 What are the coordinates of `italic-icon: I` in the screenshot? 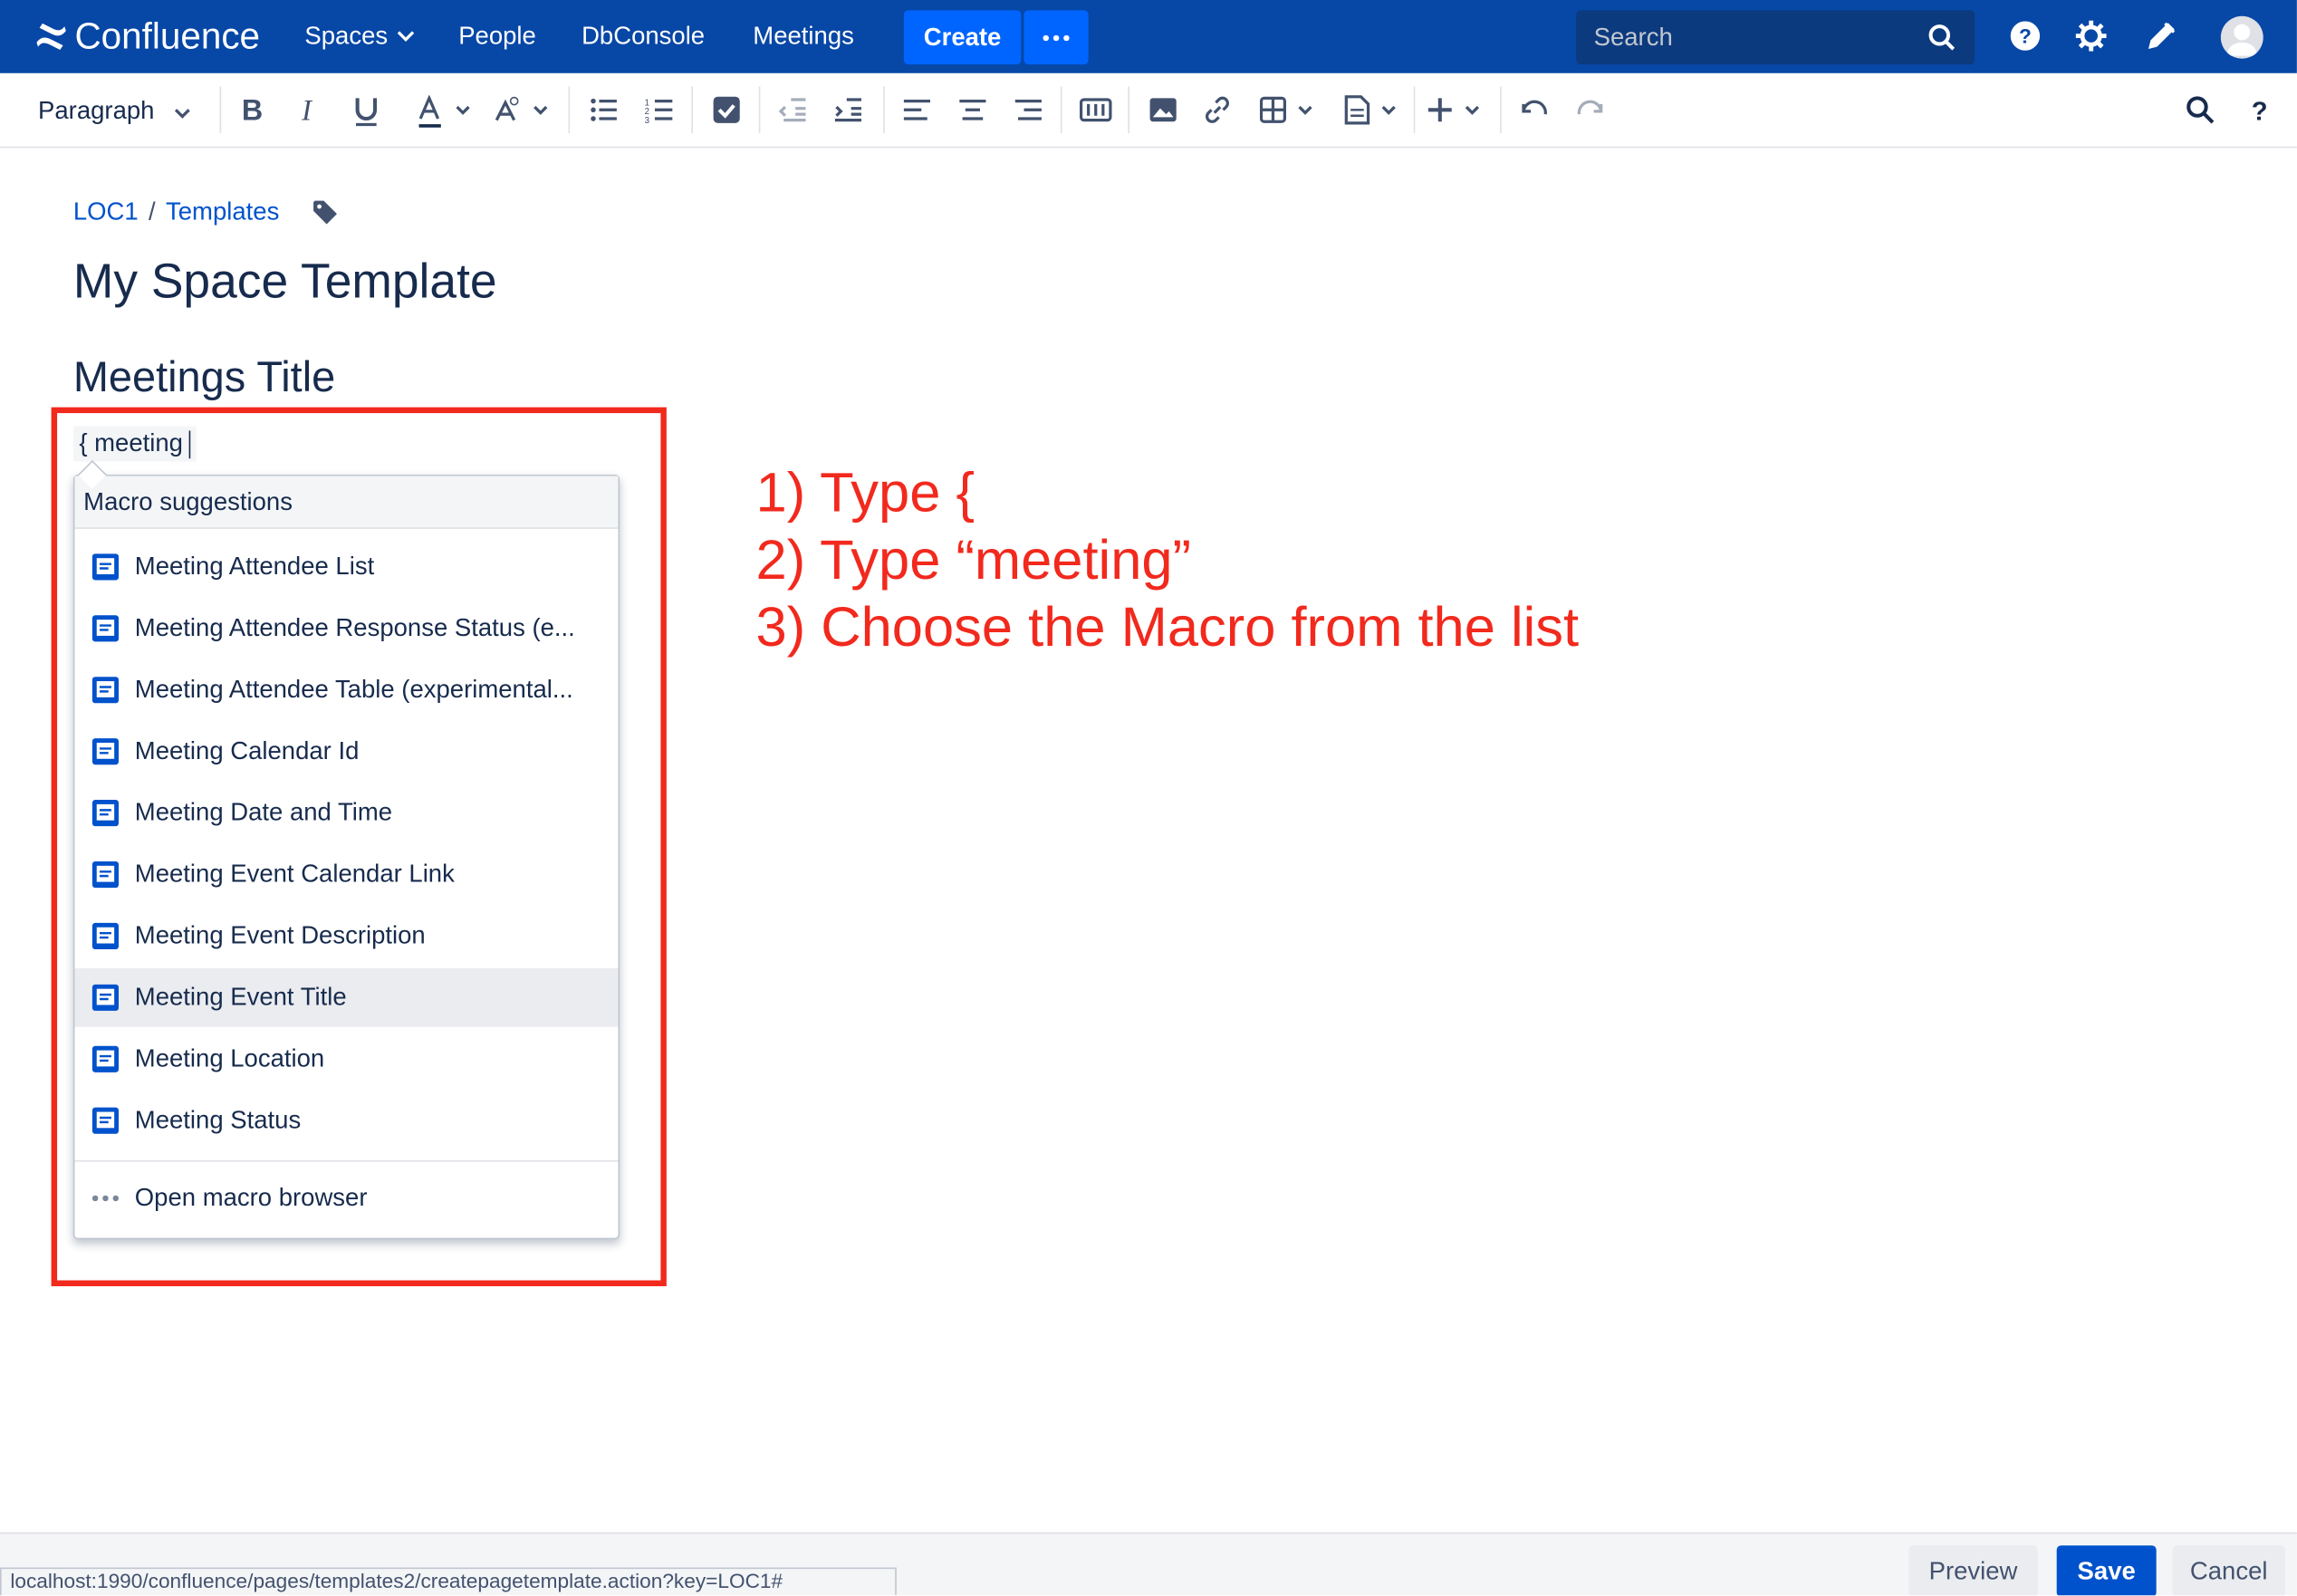 It's located at (310, 109).